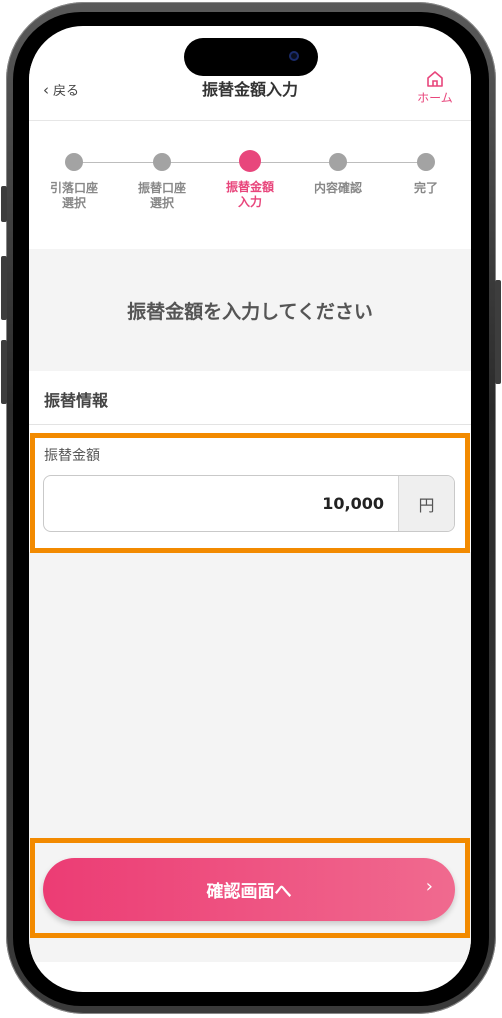 Image resolution: width=502 pixels, height=1018 pixels. I want to click on side-button-power, so click(498, 332).